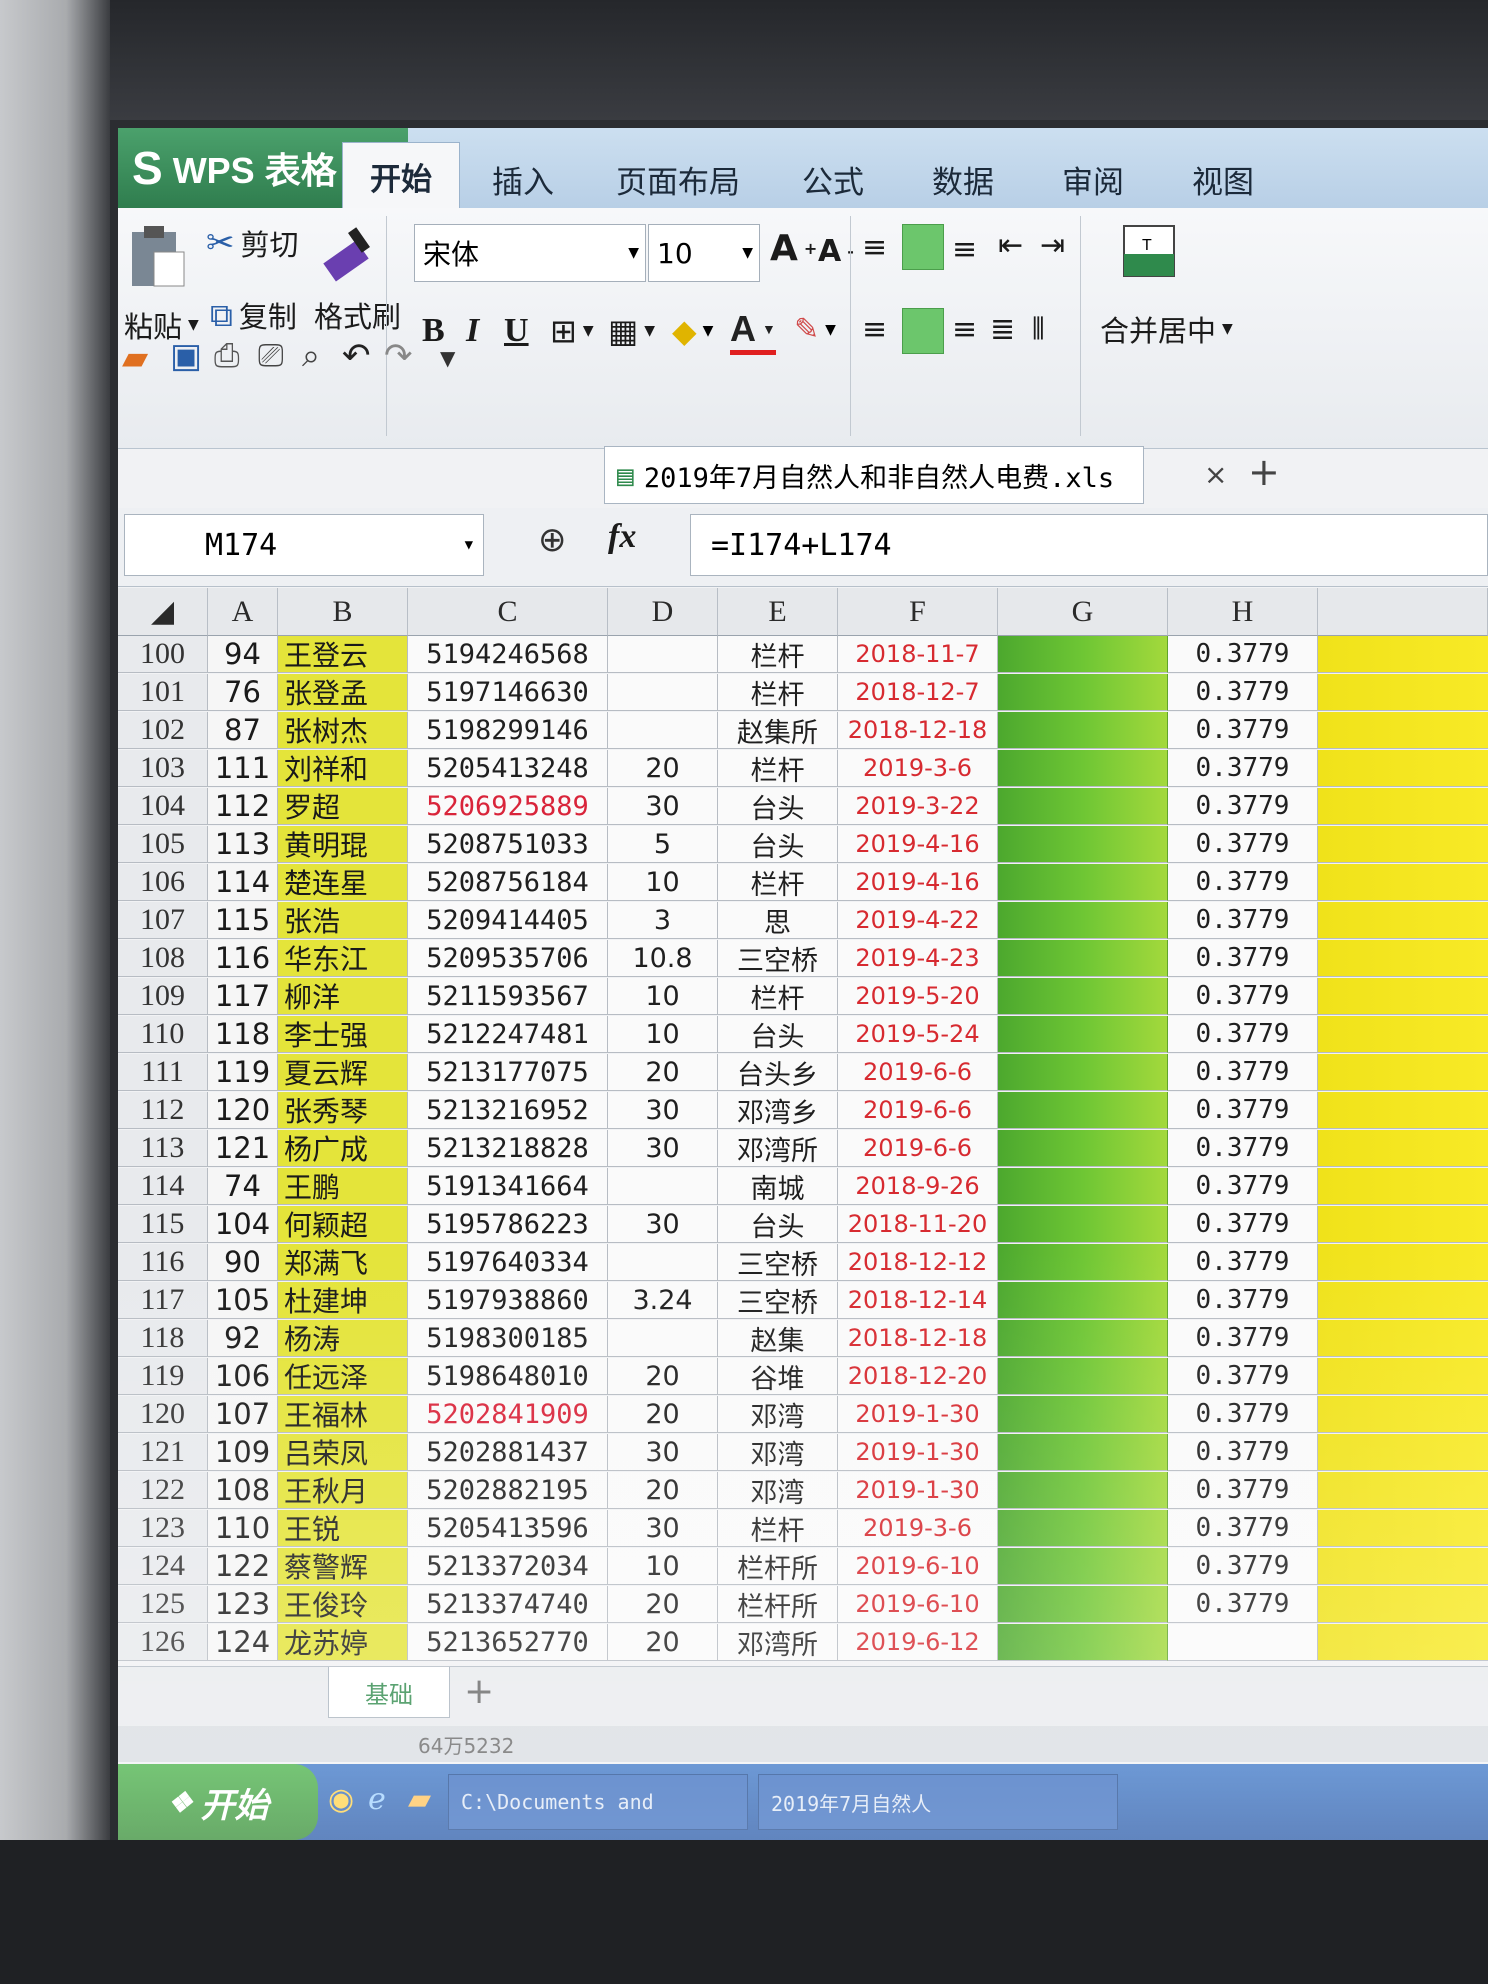 This screenshot has height=1984, width=1488. What do you see at coordinates (678, 179) in the screenshot?
I see `tab-page-layout: 页面布局` at bounding box center [678, 179].